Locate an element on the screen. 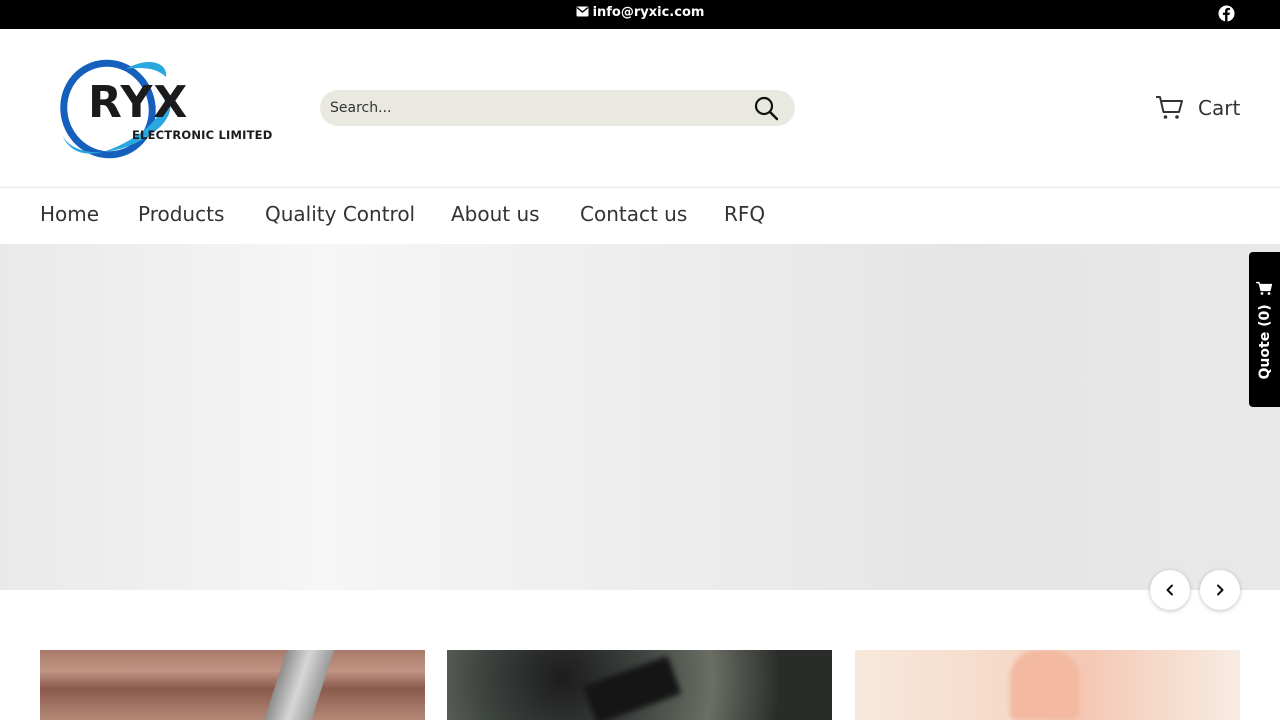 This screenshot has height=720, width=1280. search-bar is located at coordinates (557, 108).